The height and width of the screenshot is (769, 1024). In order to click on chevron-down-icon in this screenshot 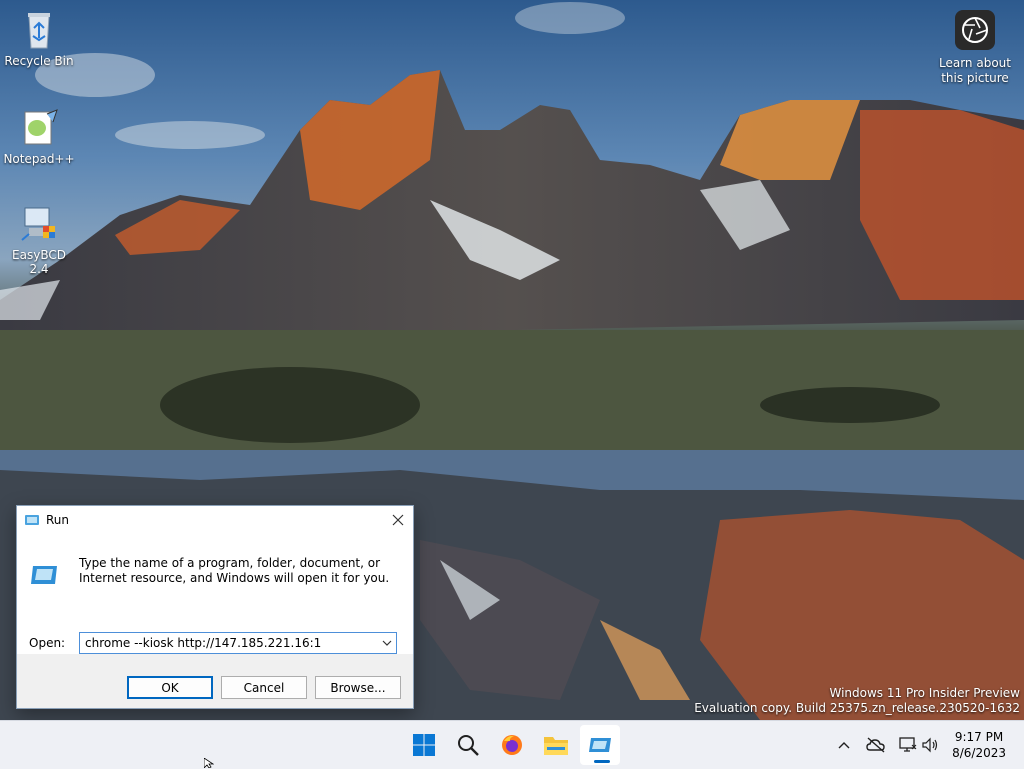, I will do `click(387, 643)`.